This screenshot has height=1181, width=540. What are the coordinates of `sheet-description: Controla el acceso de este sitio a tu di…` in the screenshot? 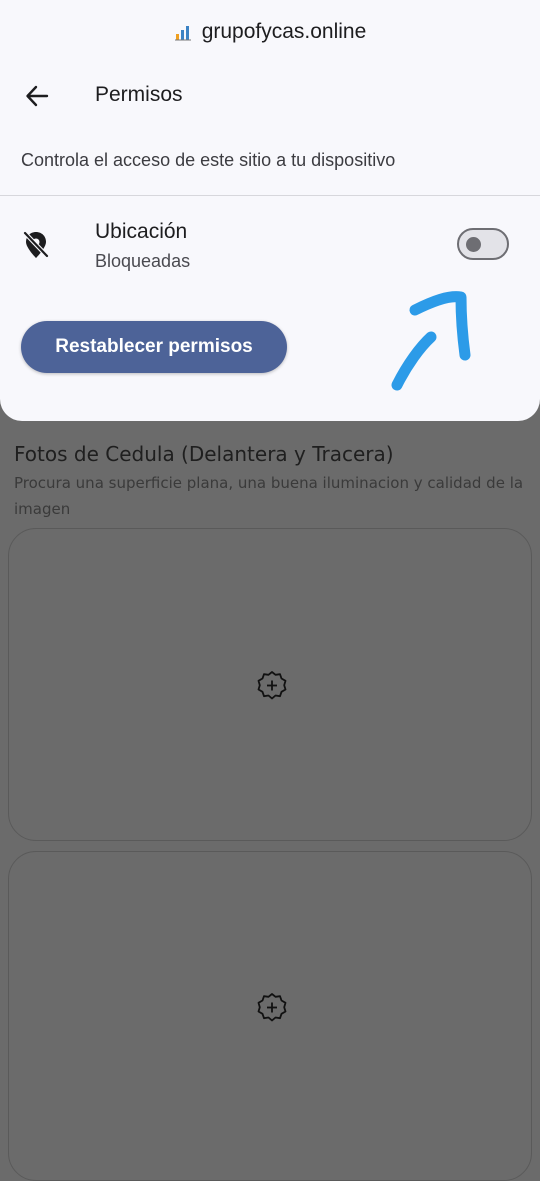 It's located at (208, 160).